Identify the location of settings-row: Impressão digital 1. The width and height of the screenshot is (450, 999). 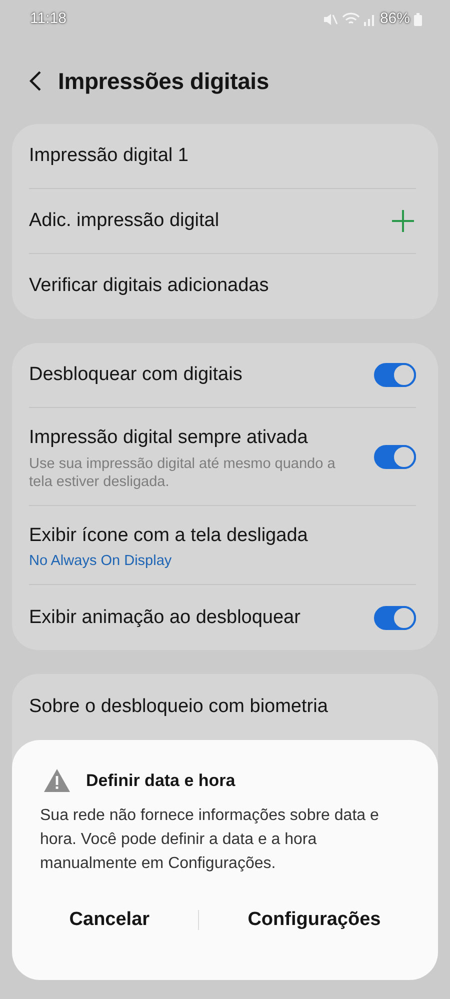
(222, 156).